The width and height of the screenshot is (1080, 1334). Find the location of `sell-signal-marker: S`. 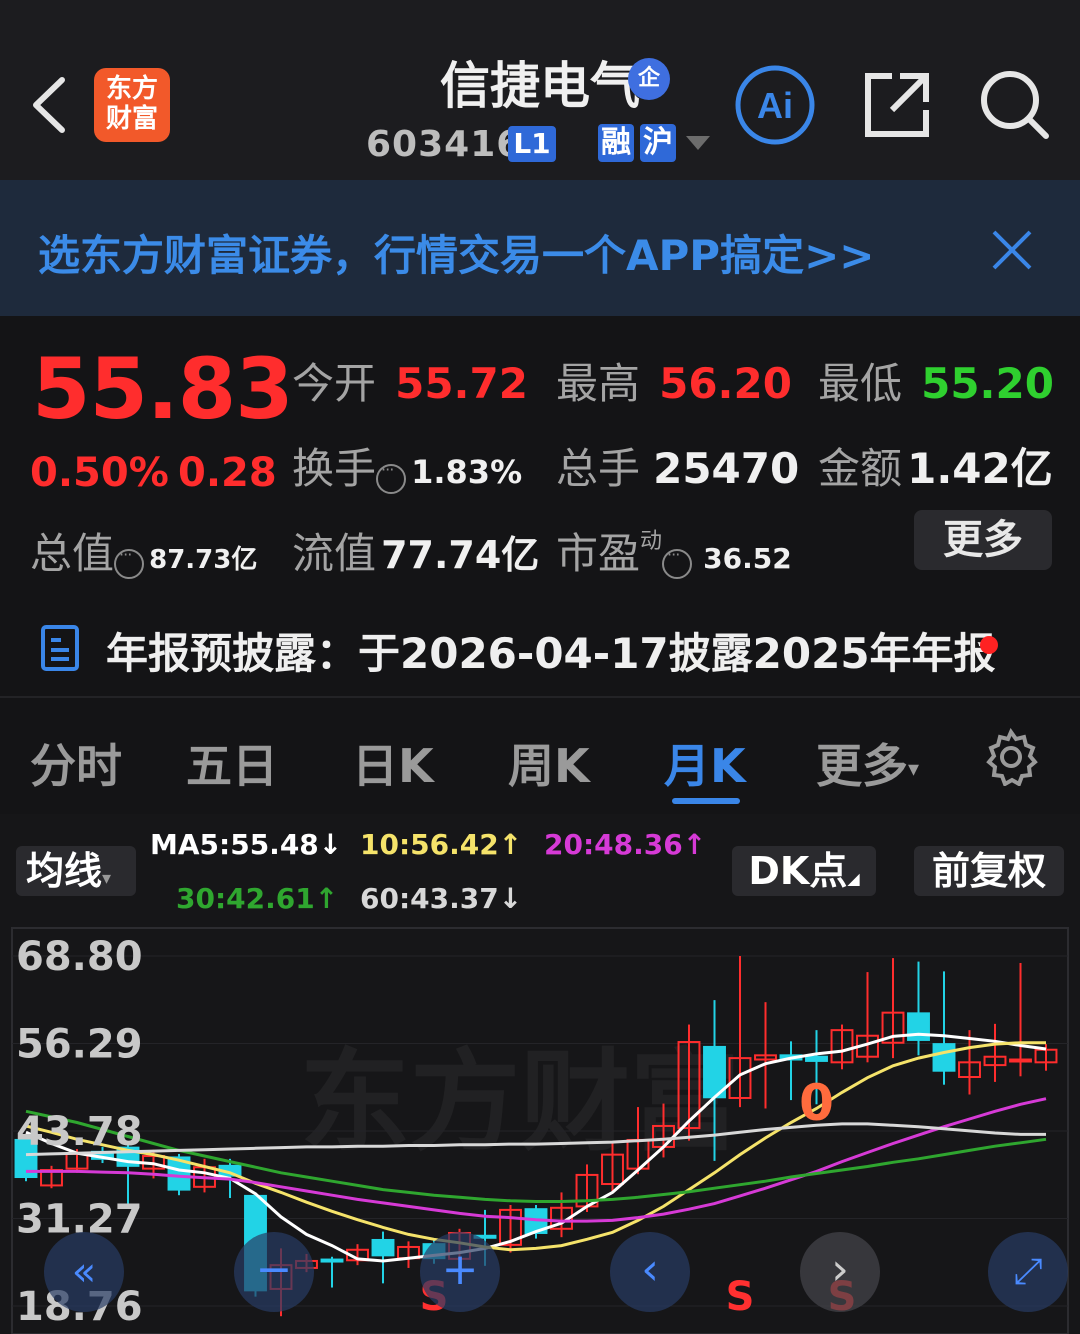

sell-signal-marker: S is located at coordinates (740, 1297).